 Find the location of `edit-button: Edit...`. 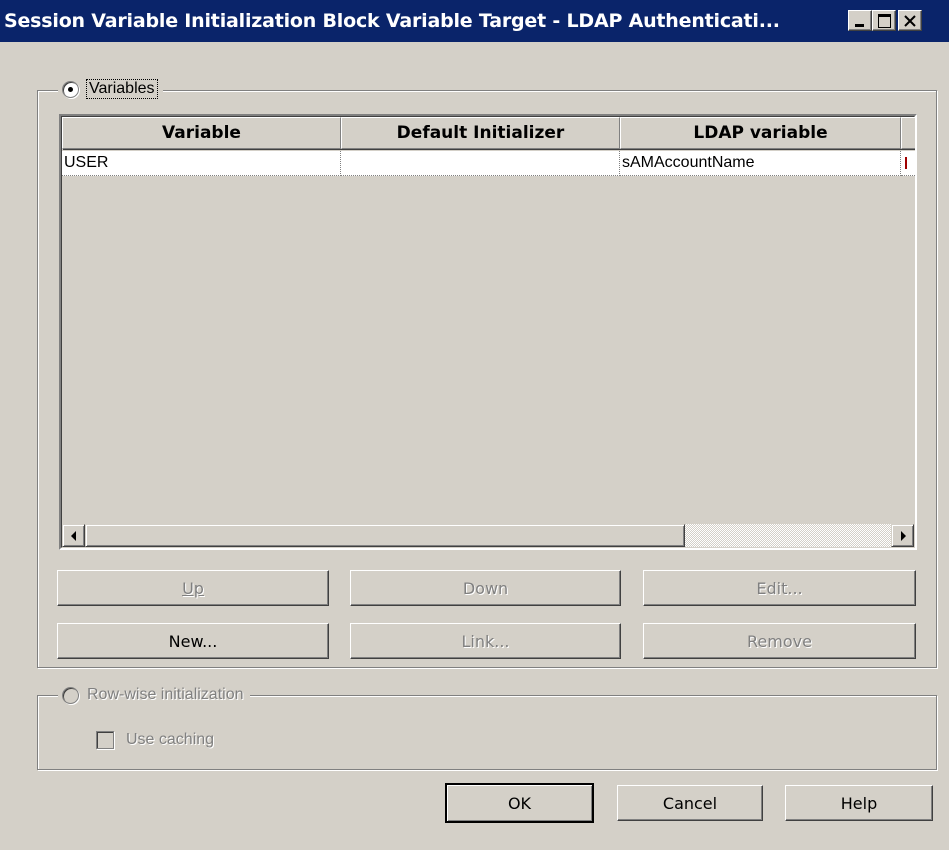

edit-button: Edit... is located at coordinates (779, 588).